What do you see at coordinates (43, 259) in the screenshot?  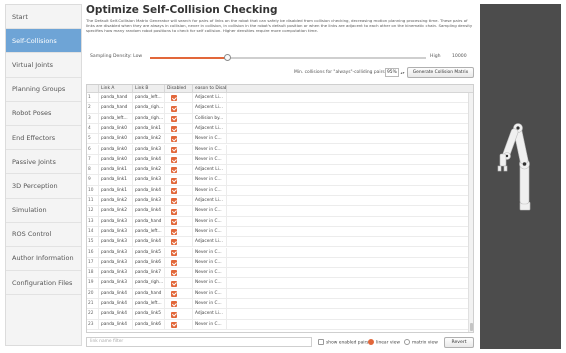 I see `sidebar-item-author-information: Author Information` at bounding box center [43, 259].